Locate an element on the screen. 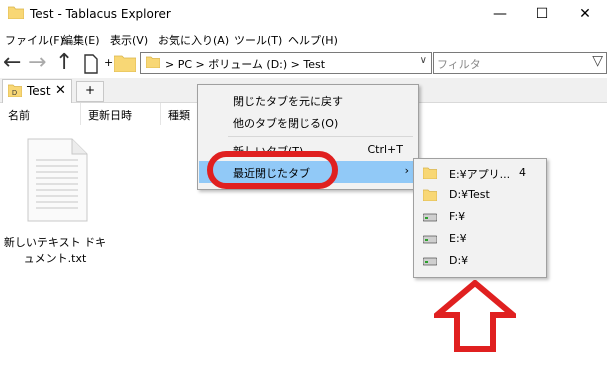  menu-tools: ツール(T) is located at coordinates (258, 40).